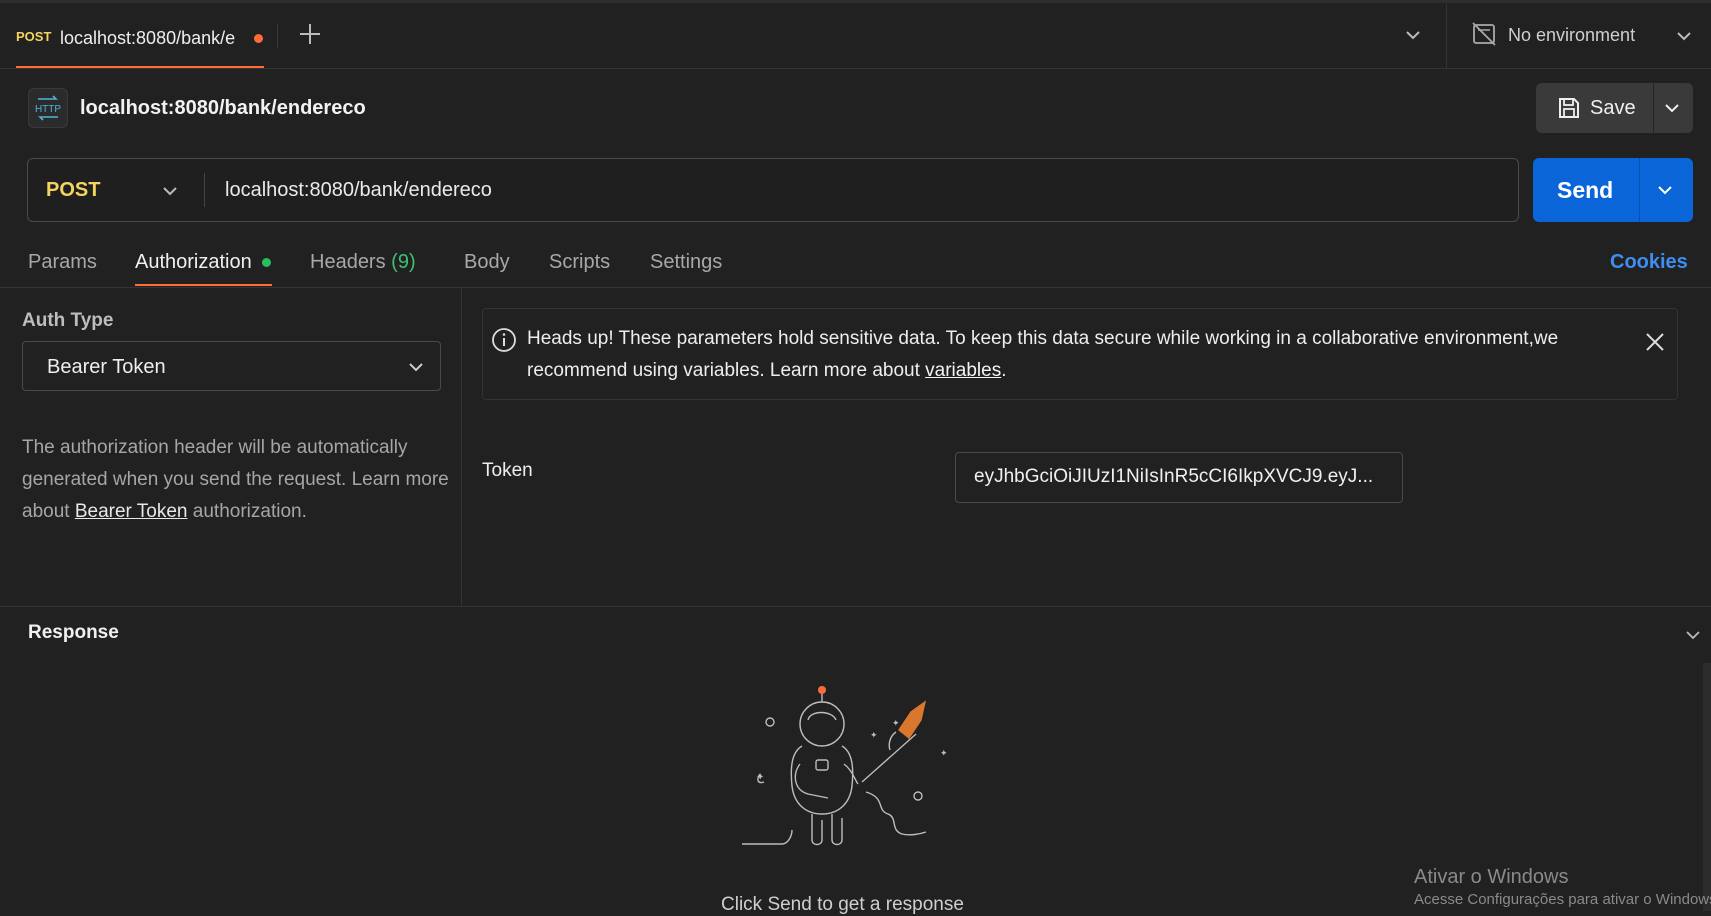 This screenshot has height=916, width=1711. I want to click on tab-separator, so click(277, 36).